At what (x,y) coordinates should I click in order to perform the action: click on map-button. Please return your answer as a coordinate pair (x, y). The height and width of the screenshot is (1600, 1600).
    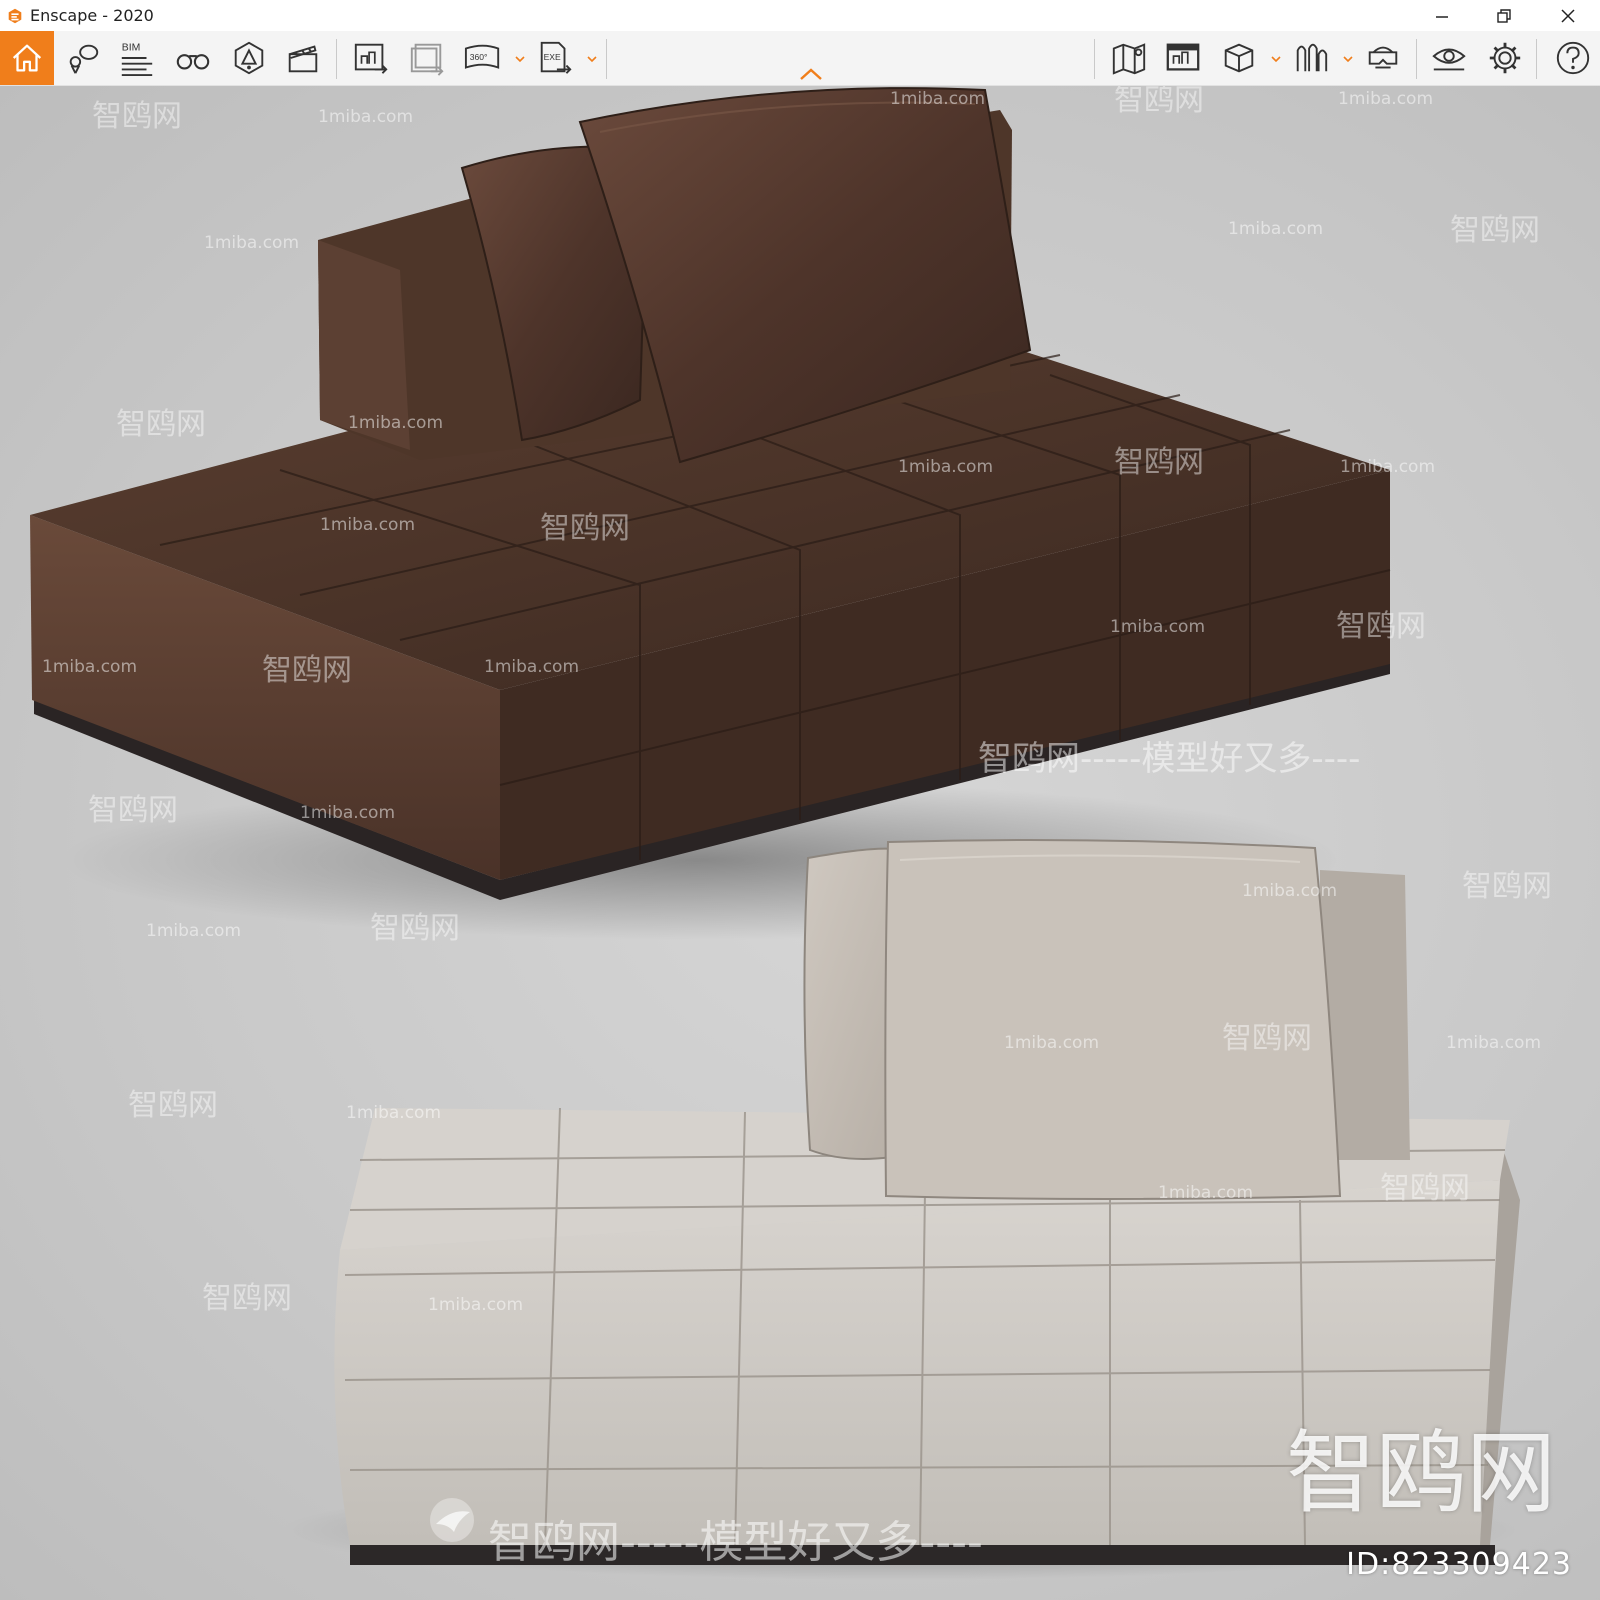
    Looking at the image, I should click on (1129, 58).